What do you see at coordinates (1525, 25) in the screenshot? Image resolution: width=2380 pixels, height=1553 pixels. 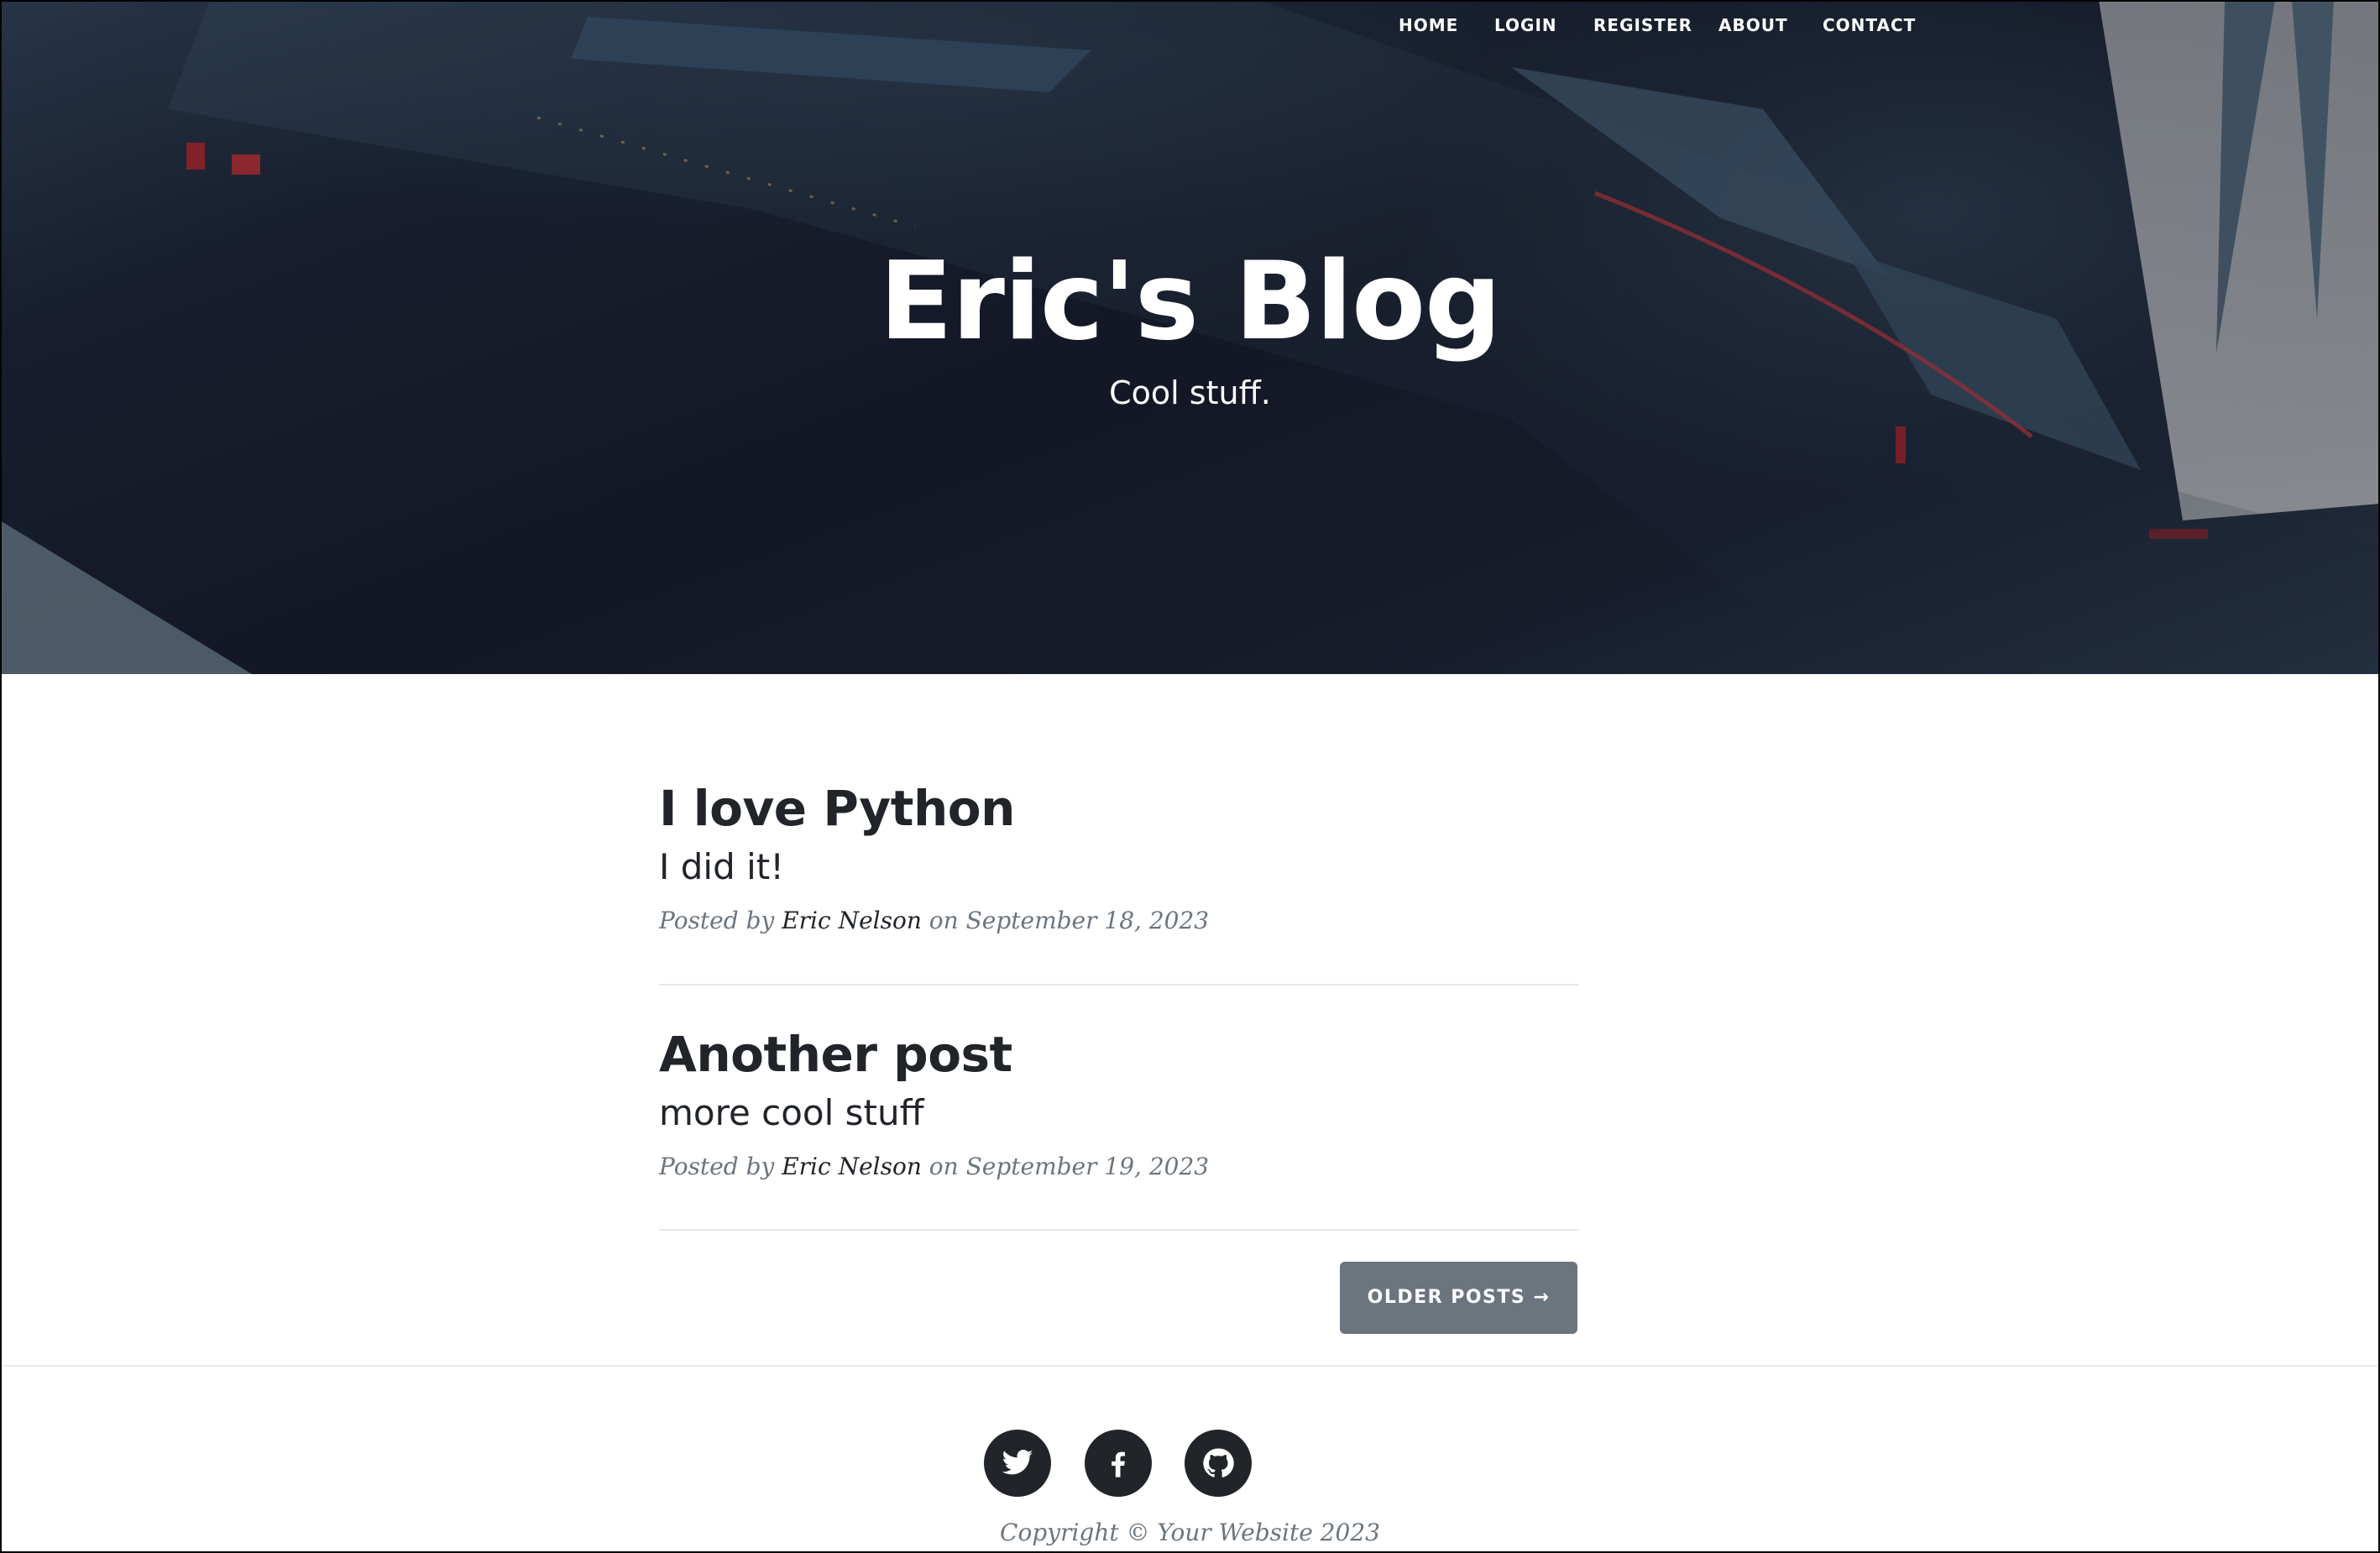 I see `nav-login-link: LOGIN` at bounding box center [1525, 25].